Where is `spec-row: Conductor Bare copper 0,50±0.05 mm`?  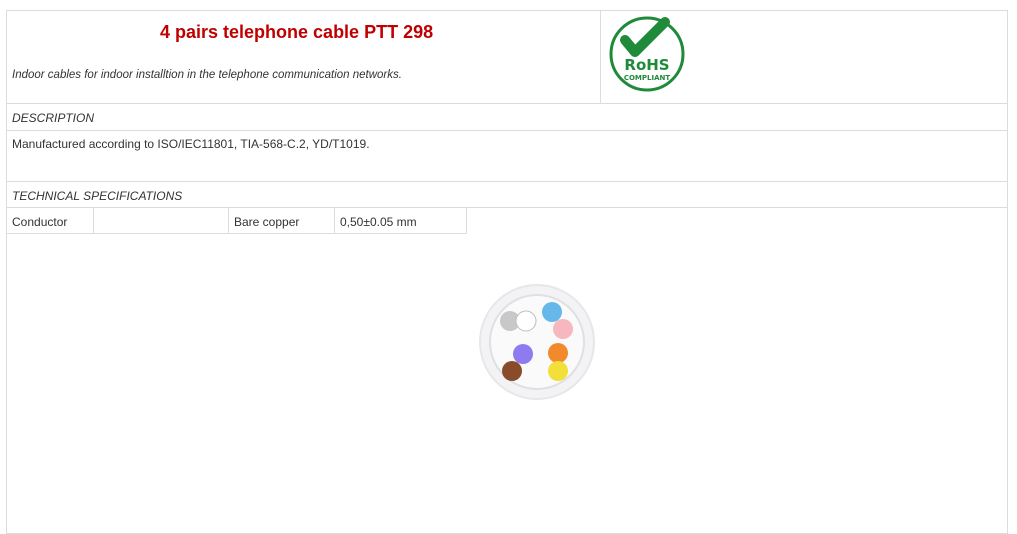 spec-row: Conductor Bare copper 0,50±0.05 mm is located at coordinates (236, 221).